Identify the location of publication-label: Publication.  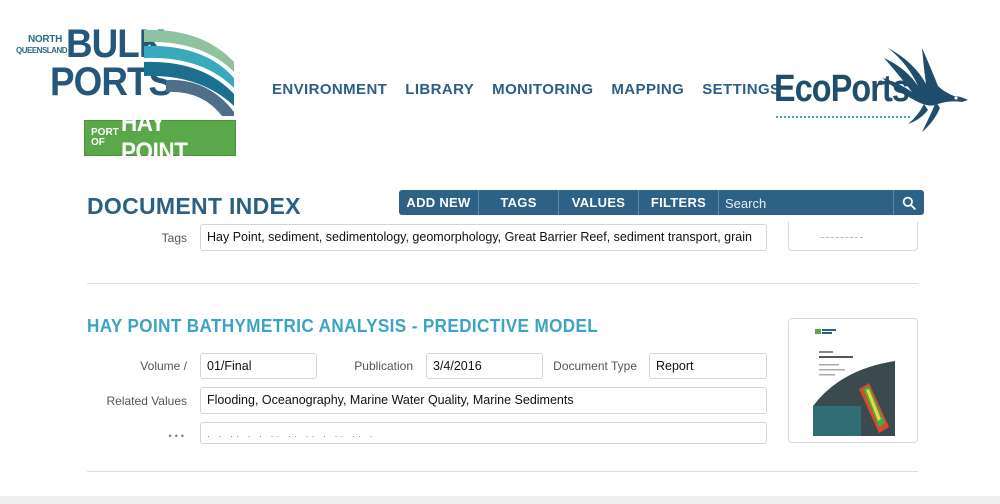
(383, 366).